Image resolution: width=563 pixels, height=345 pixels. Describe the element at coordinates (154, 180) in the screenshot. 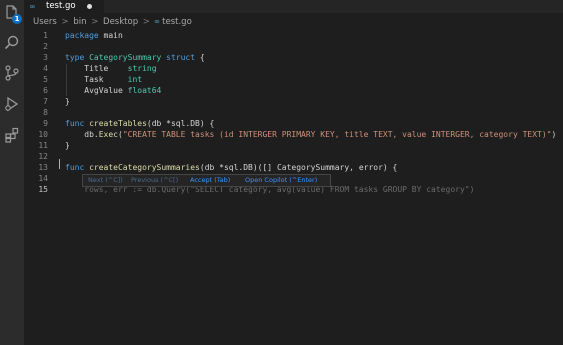

I see `previous-suggestion-button: Previous (^C[)` at that location.